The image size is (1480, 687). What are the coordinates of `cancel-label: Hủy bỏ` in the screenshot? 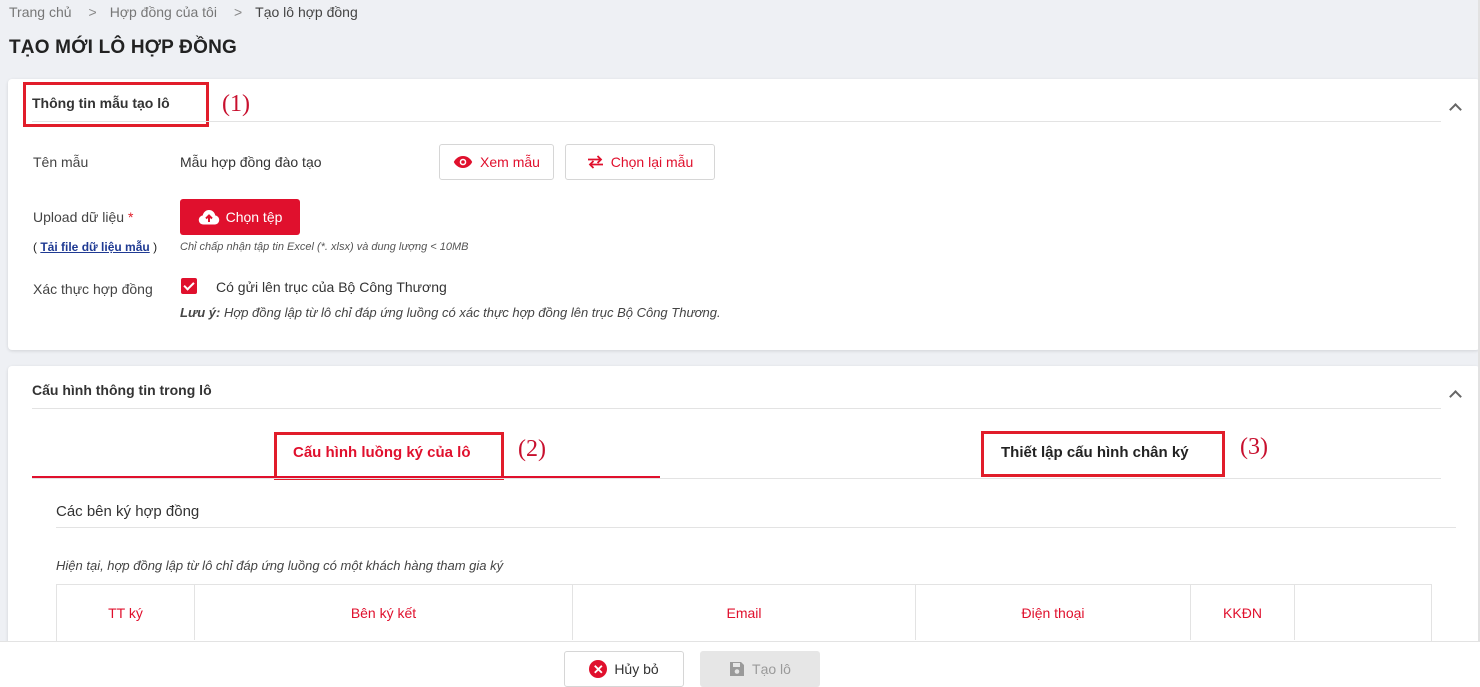 It's located at (636, 669).